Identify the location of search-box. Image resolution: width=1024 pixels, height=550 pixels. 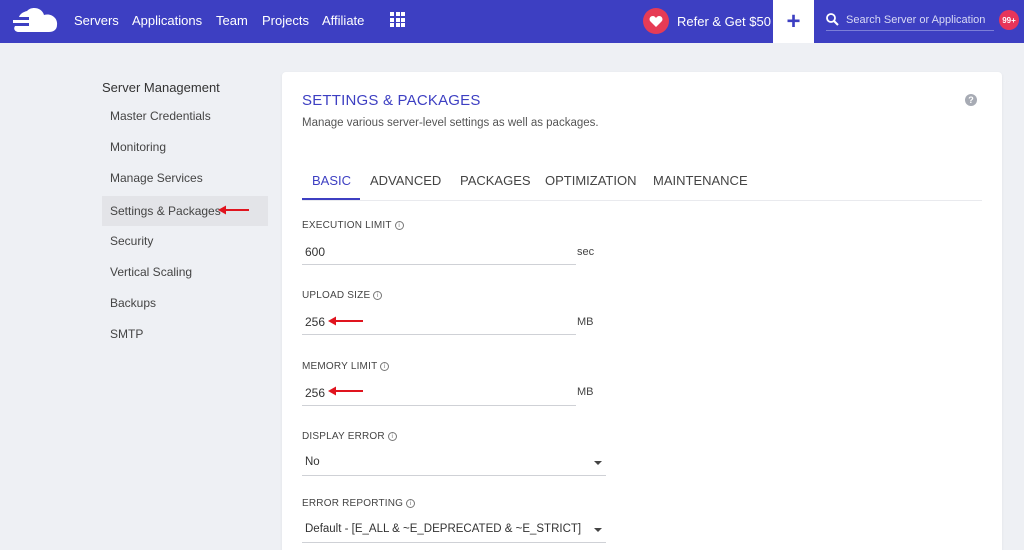
(910, 21).